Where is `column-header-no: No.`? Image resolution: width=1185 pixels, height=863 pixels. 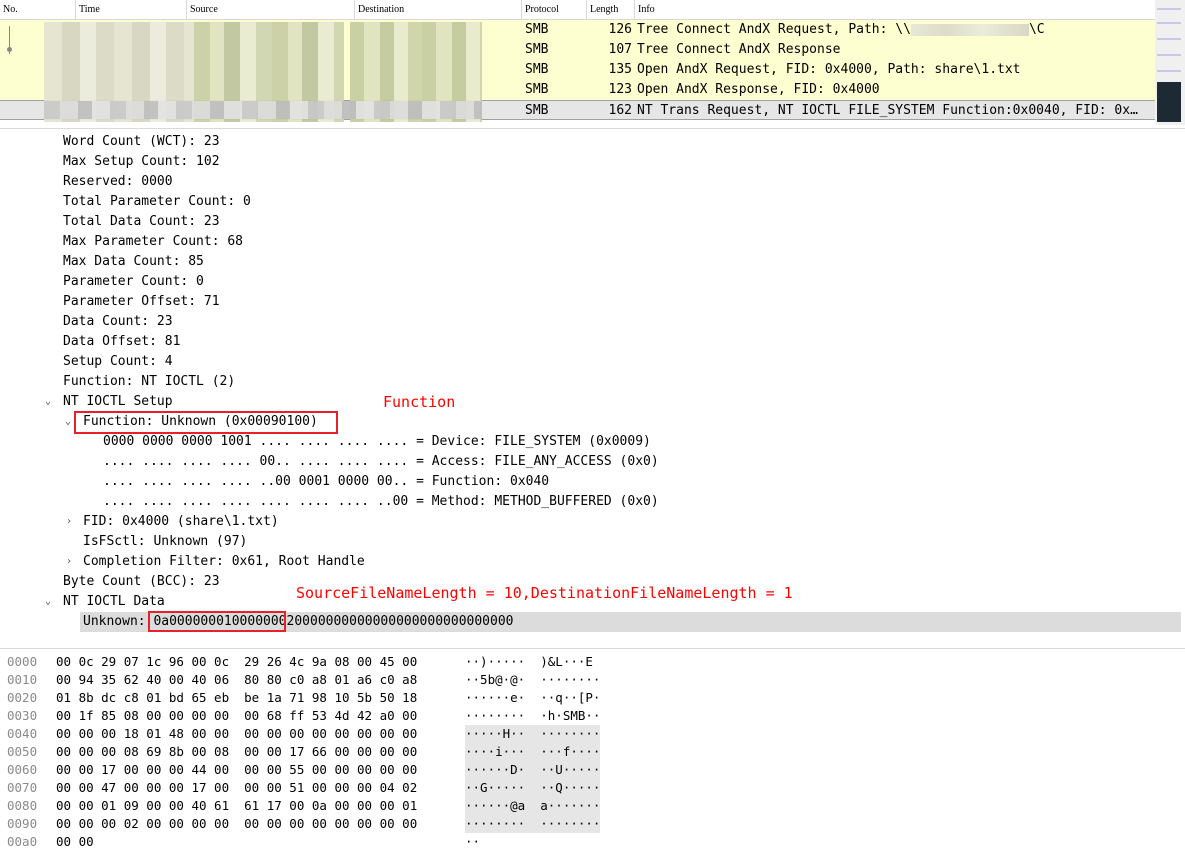 column-header-no: No. is located at coordinates (37, 9).